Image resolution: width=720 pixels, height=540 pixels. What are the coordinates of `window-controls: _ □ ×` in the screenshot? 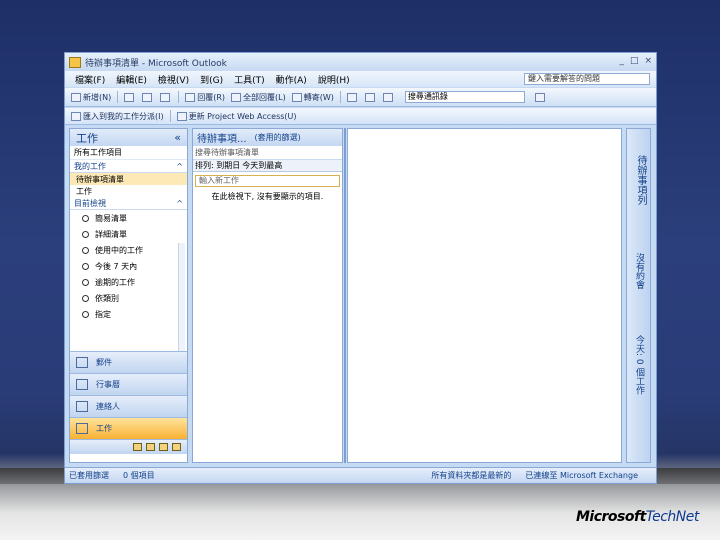 It's located at (635, 61).